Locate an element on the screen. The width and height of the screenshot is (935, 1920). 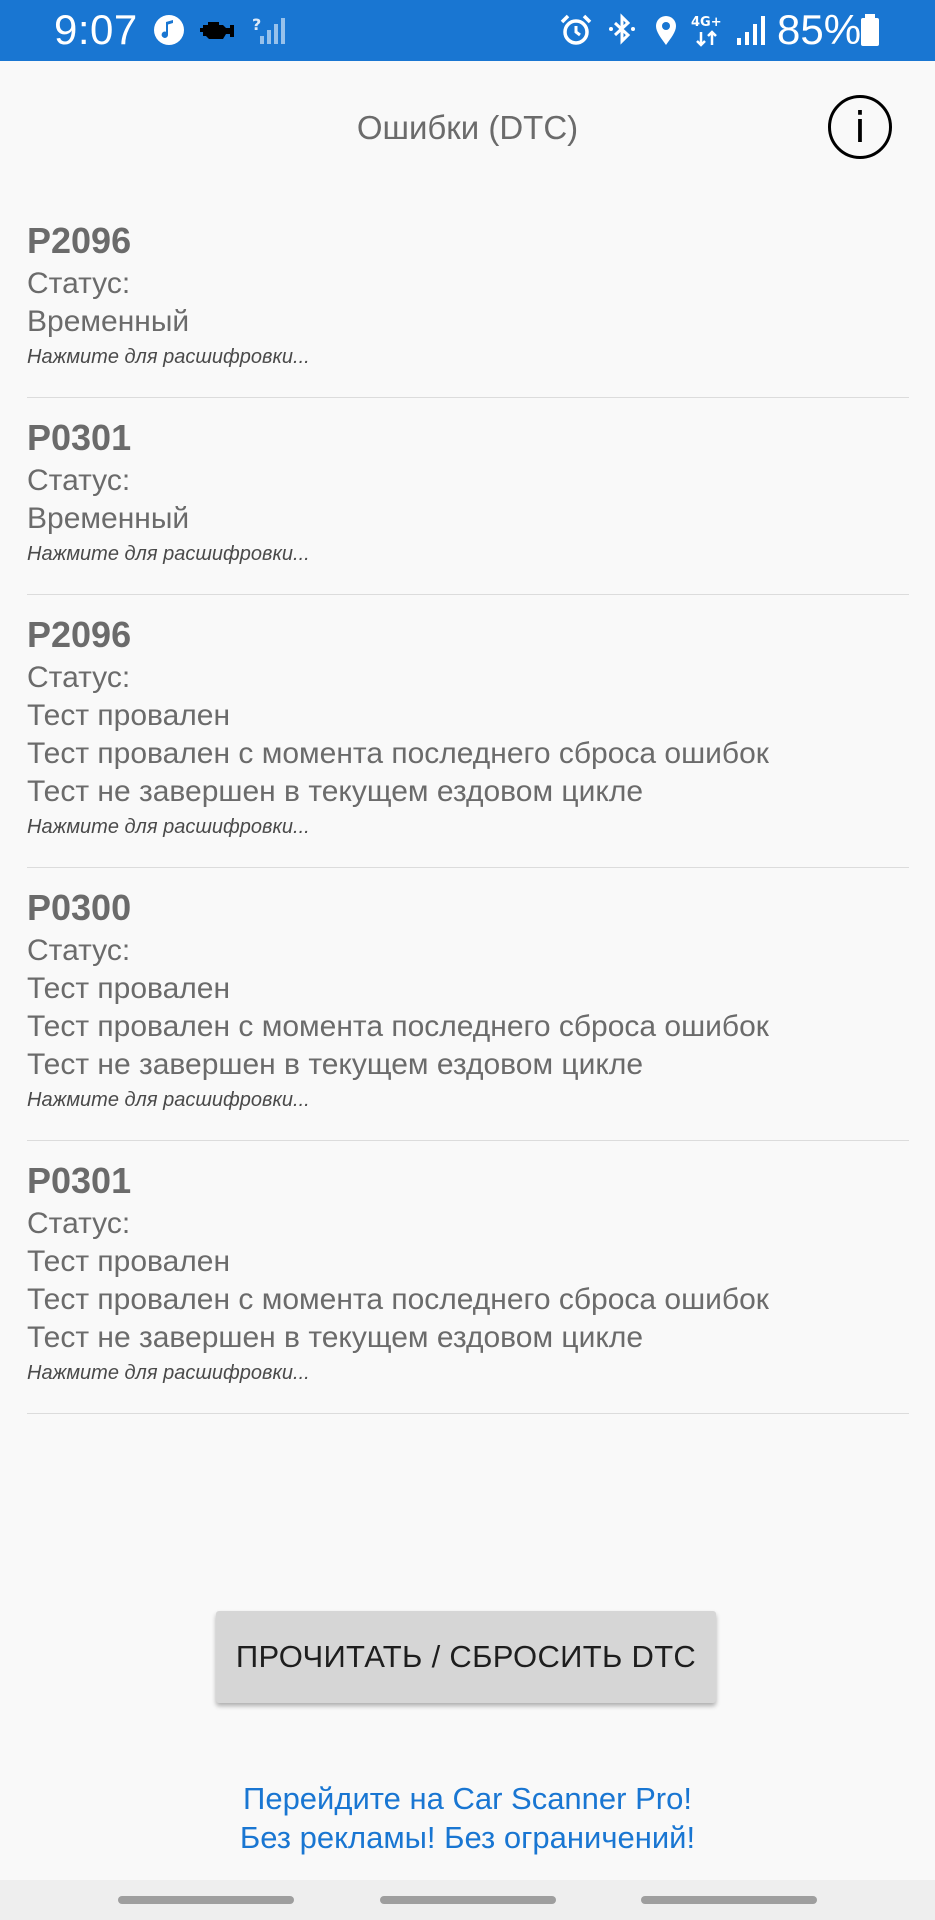
battery-percent: 85% is located at coordinates (819, 29).